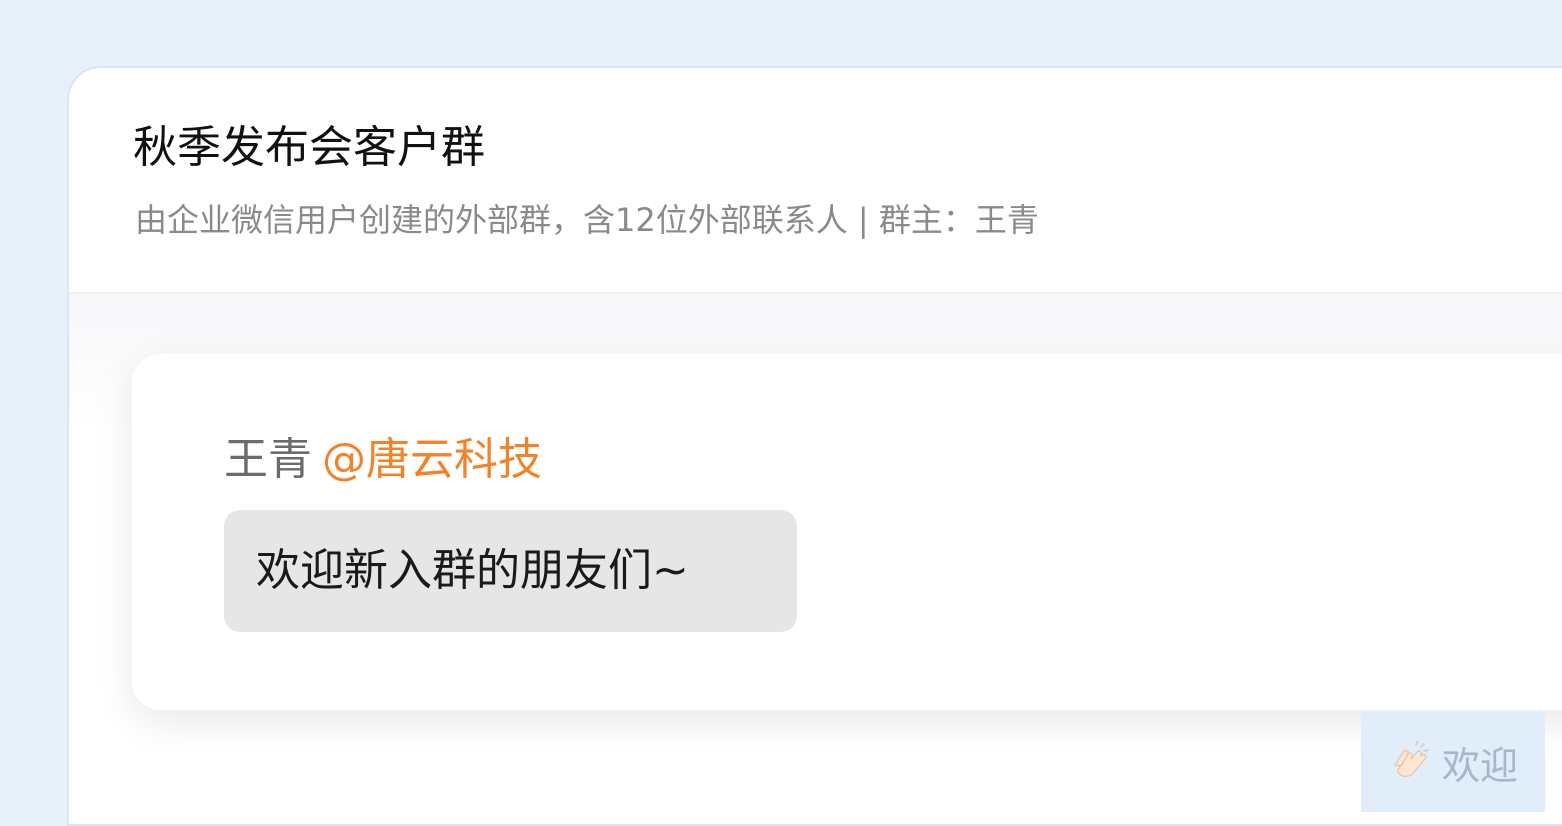 The width and height of the screenshot is (1562, 826). I want to click on group-subtitle: 由企业微信用户创建的外部群，含12位外部联系人 | 群主：王青, so click(587, 220).